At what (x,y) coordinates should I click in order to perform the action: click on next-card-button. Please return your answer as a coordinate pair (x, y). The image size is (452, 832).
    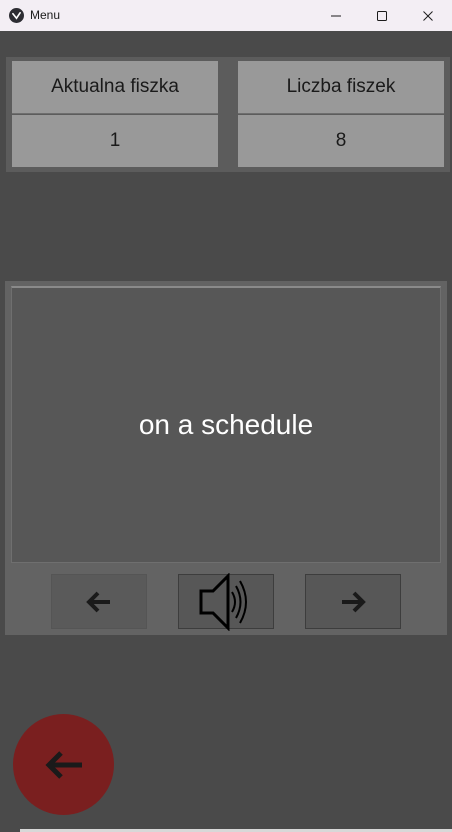
    Looking at the image, I should click on (353, 601).